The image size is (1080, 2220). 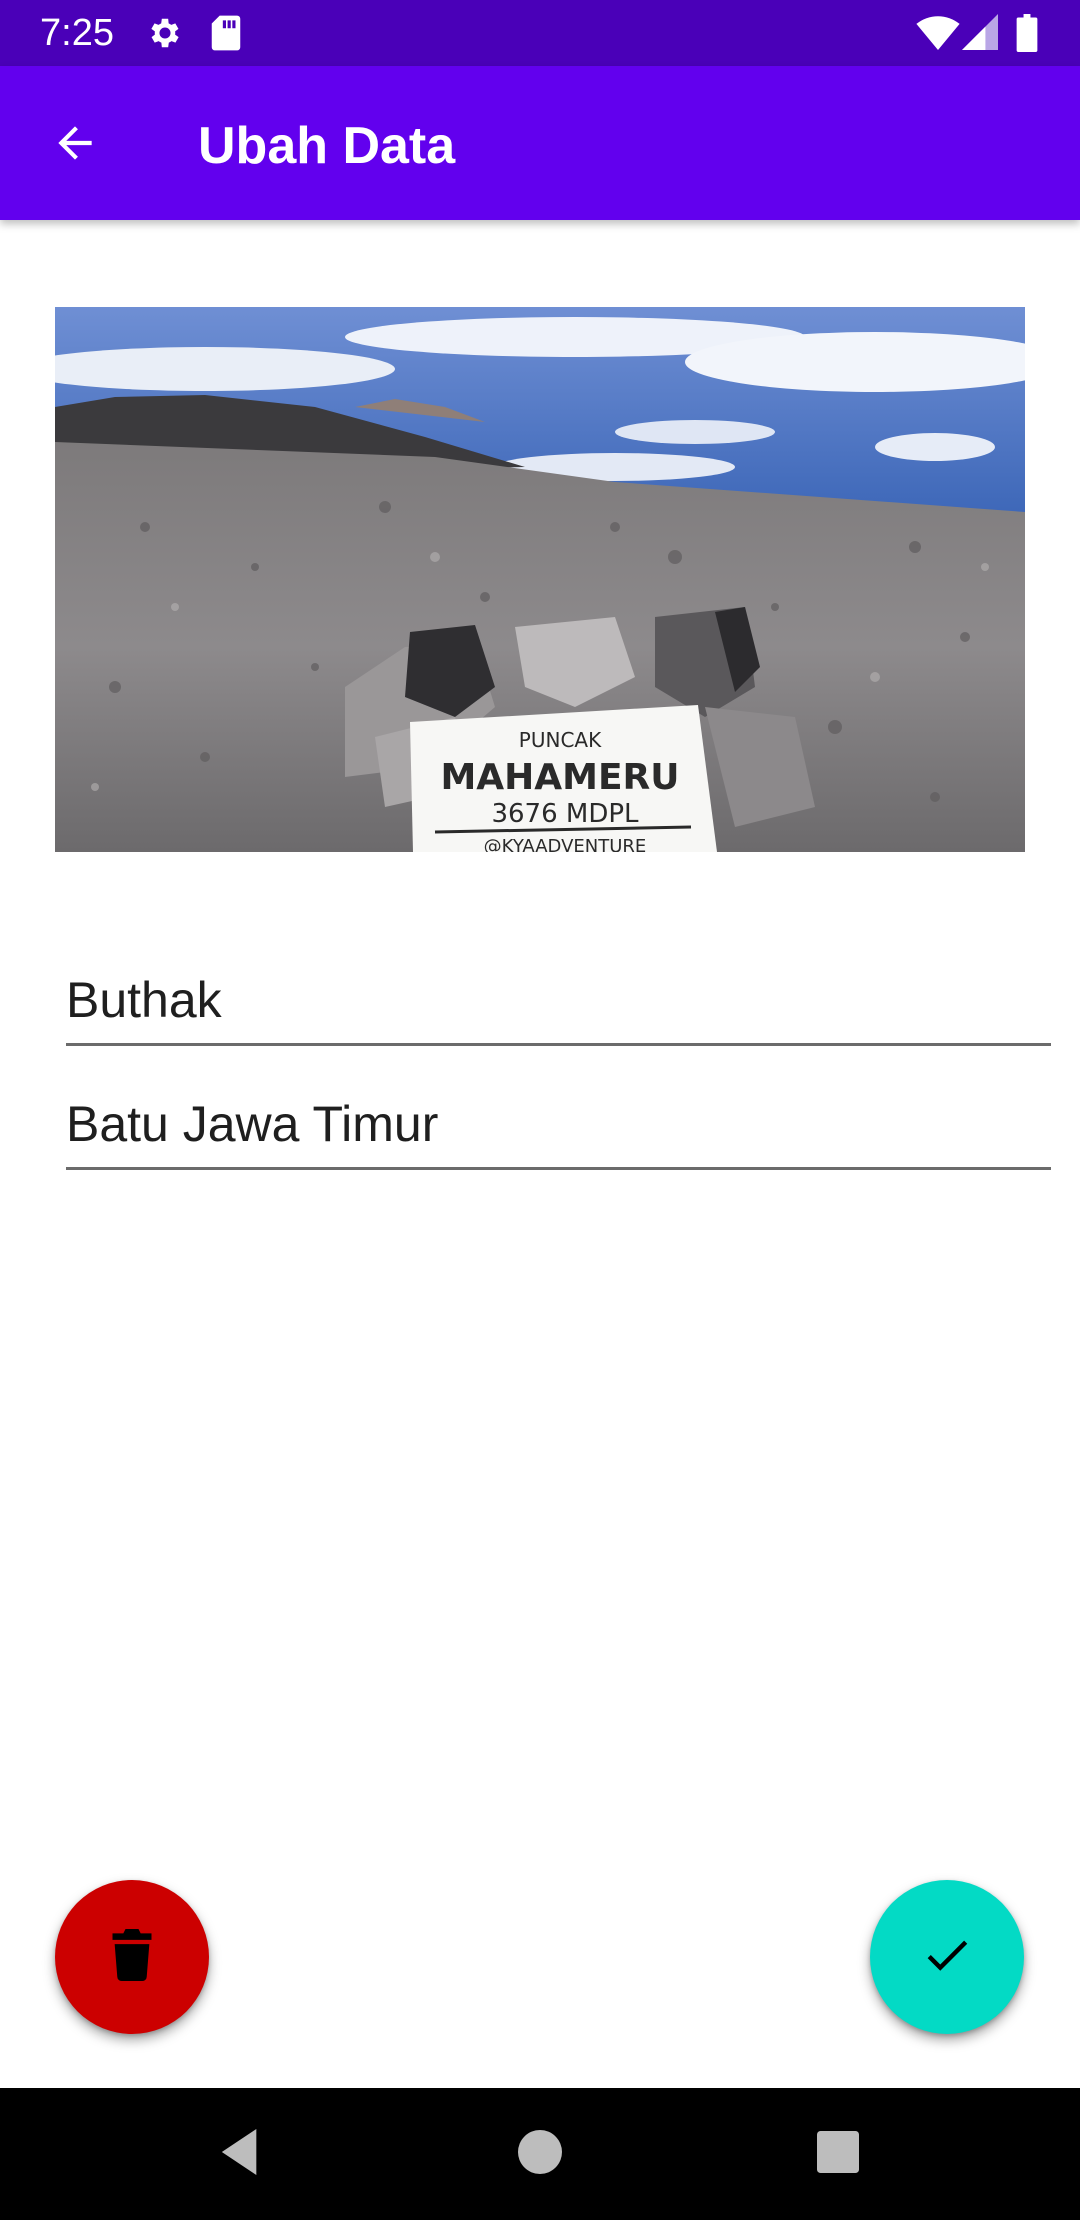 I want to click on trash-icon, so click(x=132, y=1957).